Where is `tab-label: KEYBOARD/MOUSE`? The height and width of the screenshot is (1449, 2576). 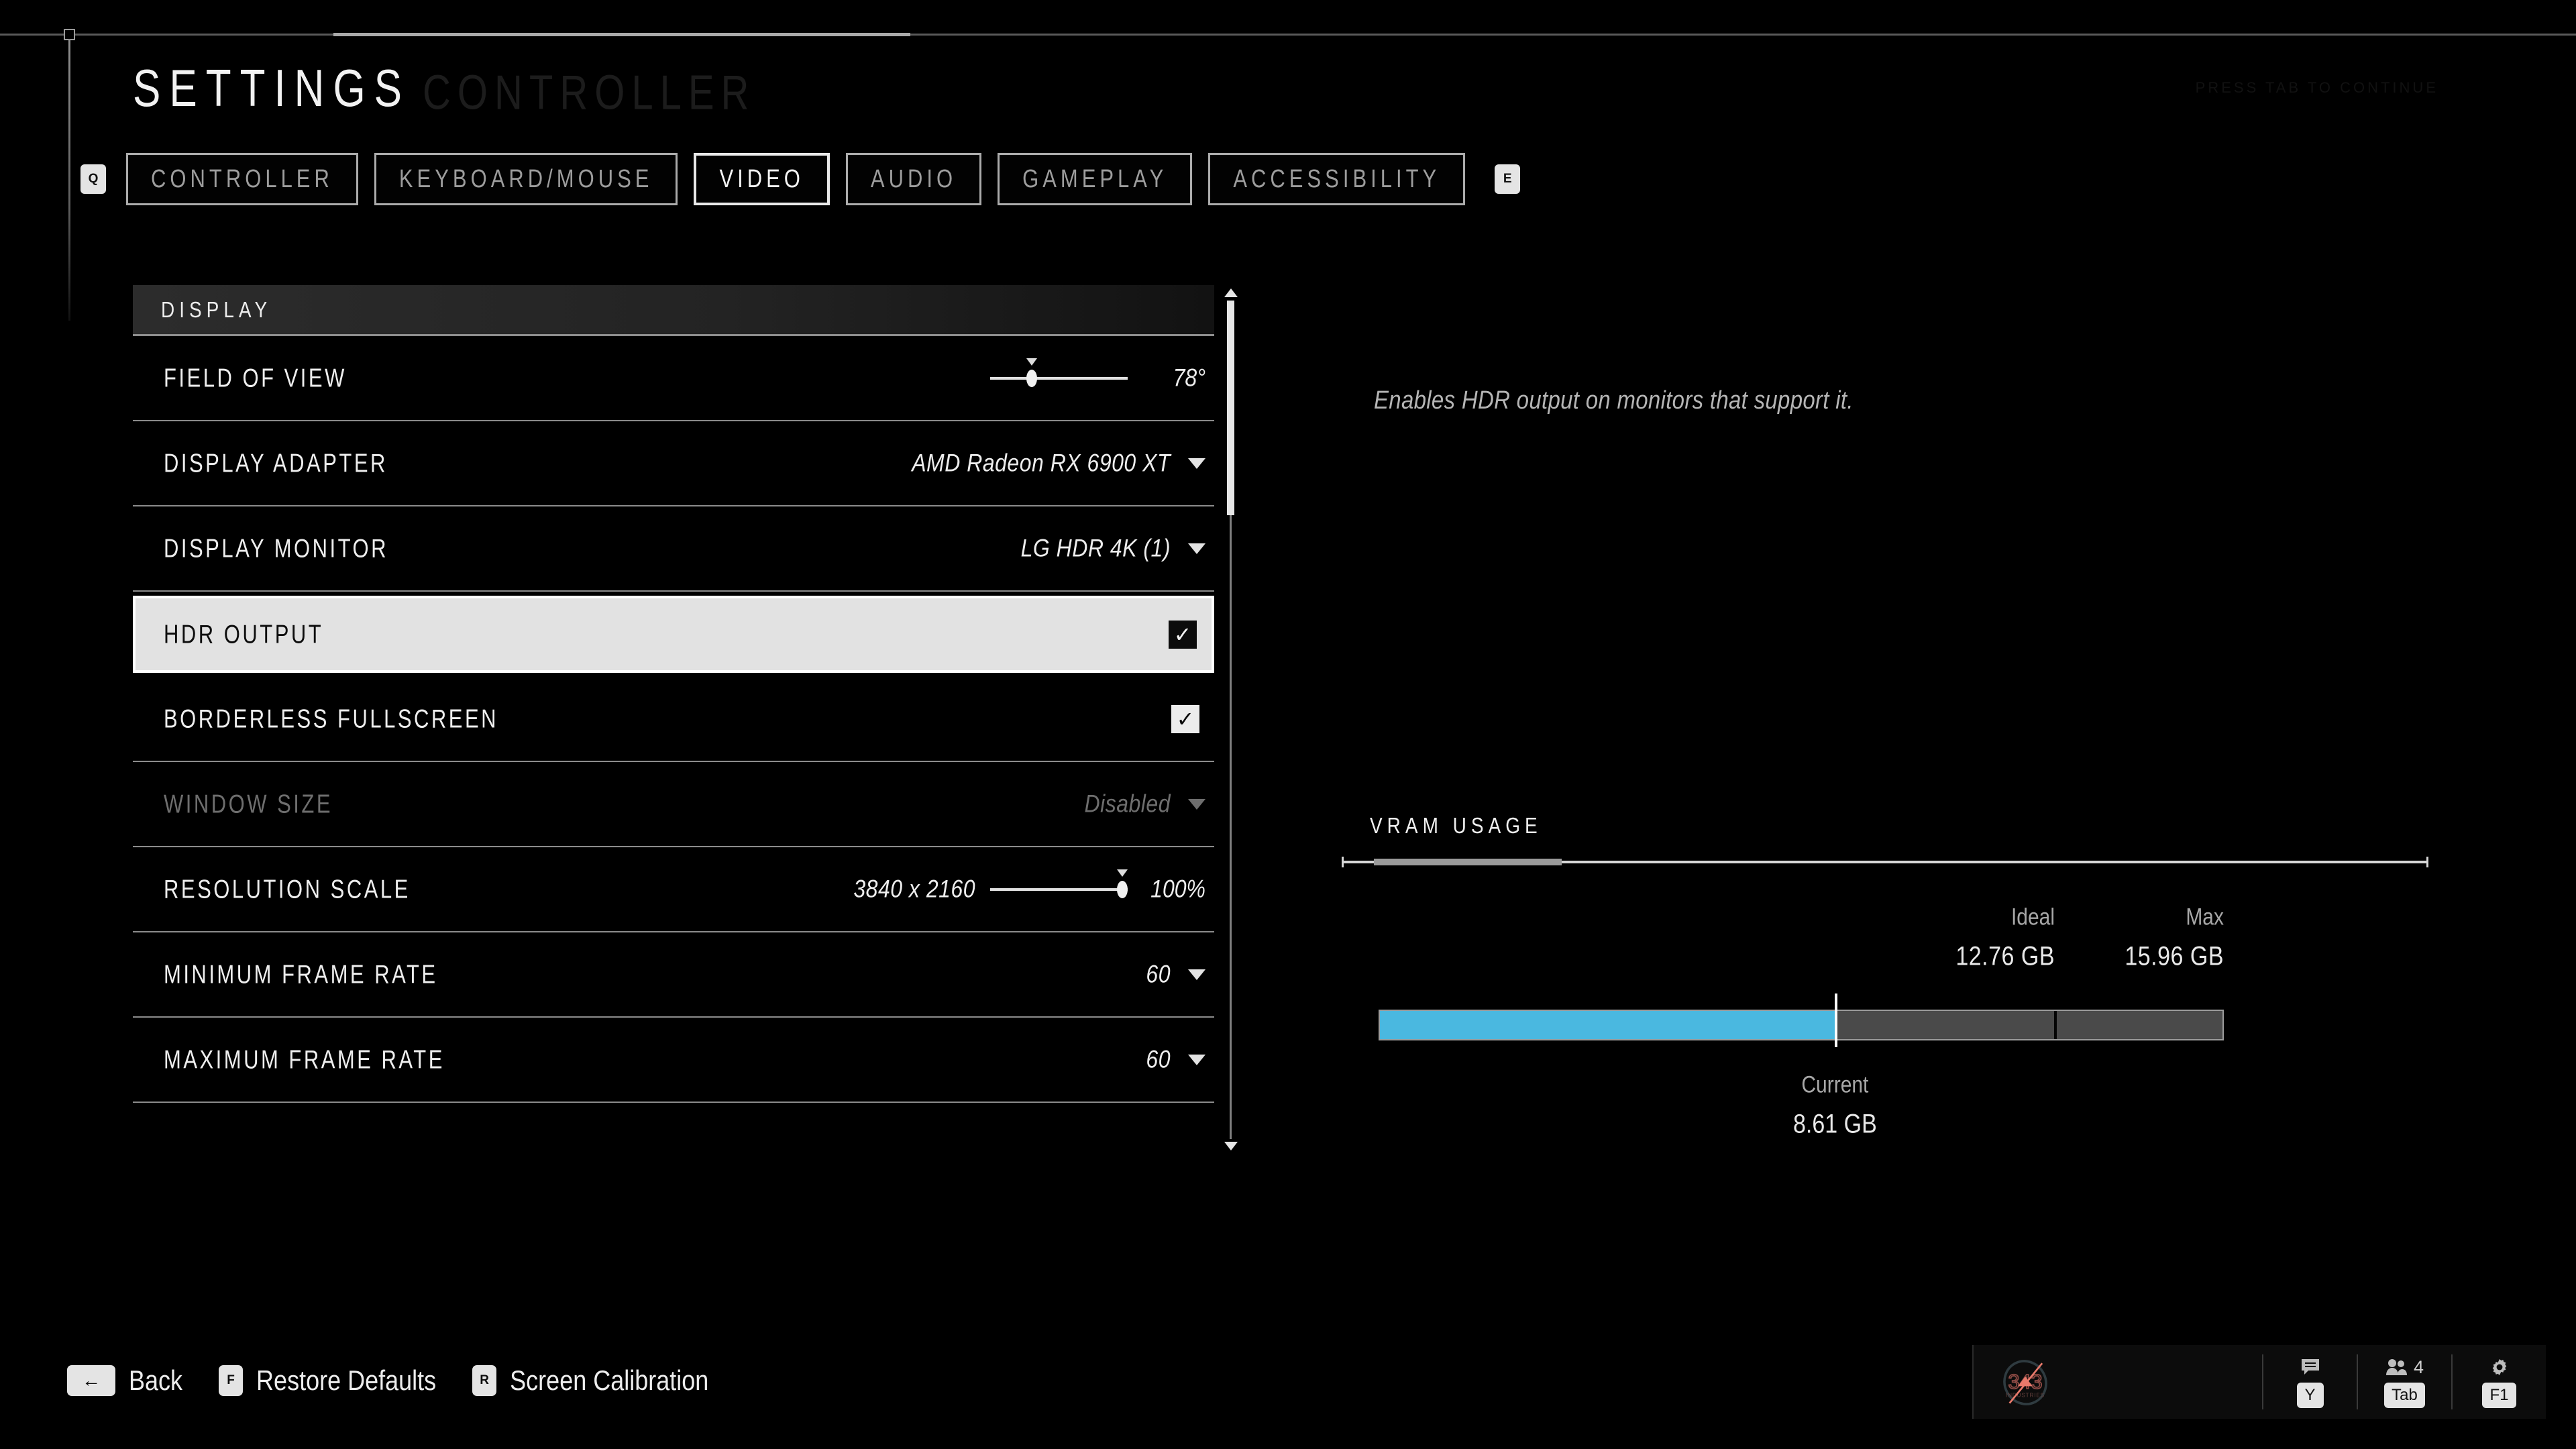 tab-label: KEYBOARD/MOUSE is located at coordinates (525, 178).